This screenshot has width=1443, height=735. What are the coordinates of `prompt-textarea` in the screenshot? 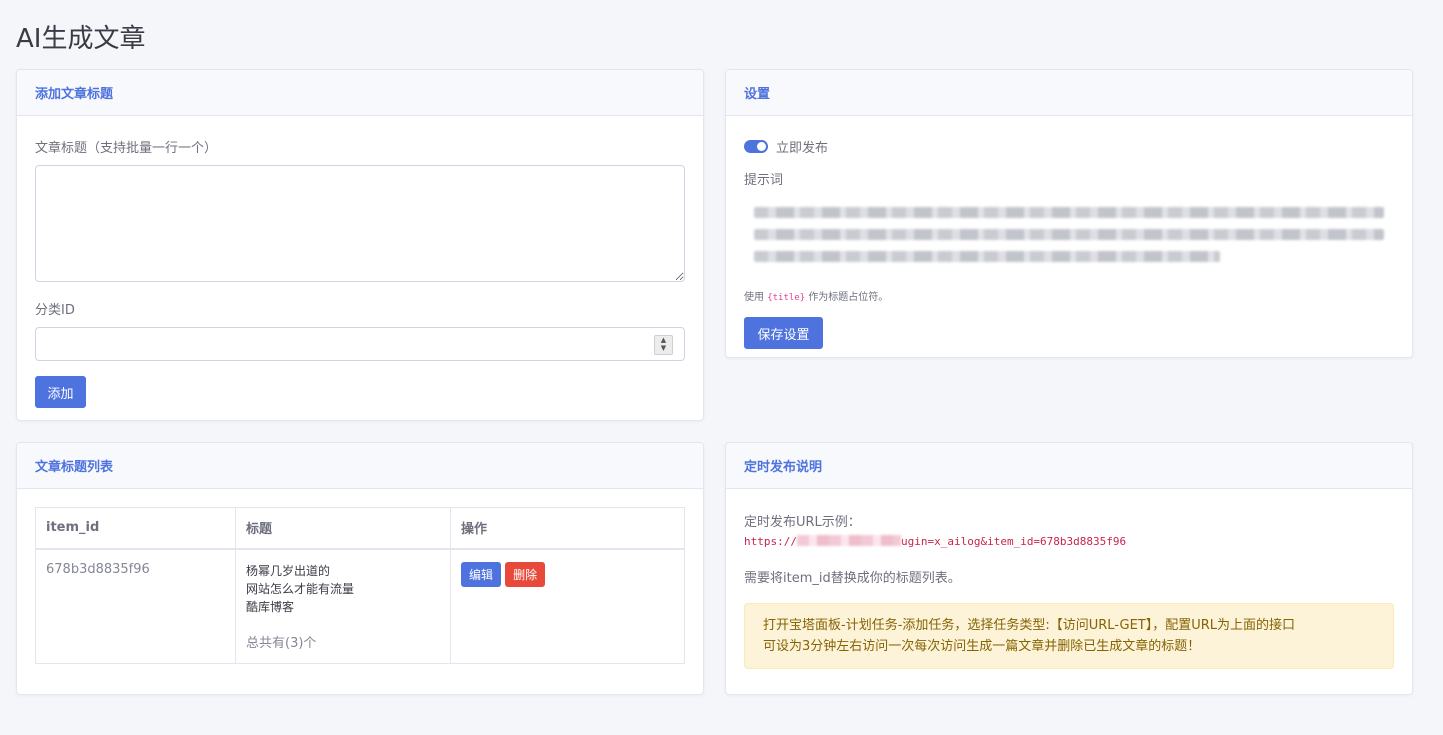 It's located at (1069, 239).